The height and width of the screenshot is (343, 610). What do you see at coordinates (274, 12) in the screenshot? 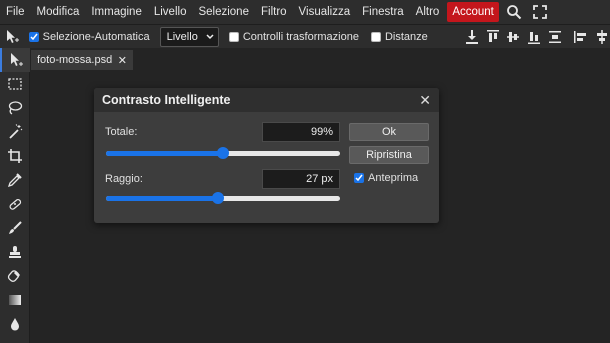
I see `menu-filtro: Filtro` at bounding box center [274, 12].